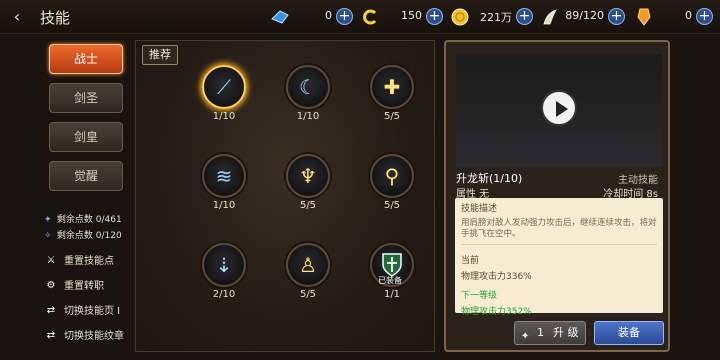  I want to click on current-level-value: 物理攻击力336%, so click(496, 277).